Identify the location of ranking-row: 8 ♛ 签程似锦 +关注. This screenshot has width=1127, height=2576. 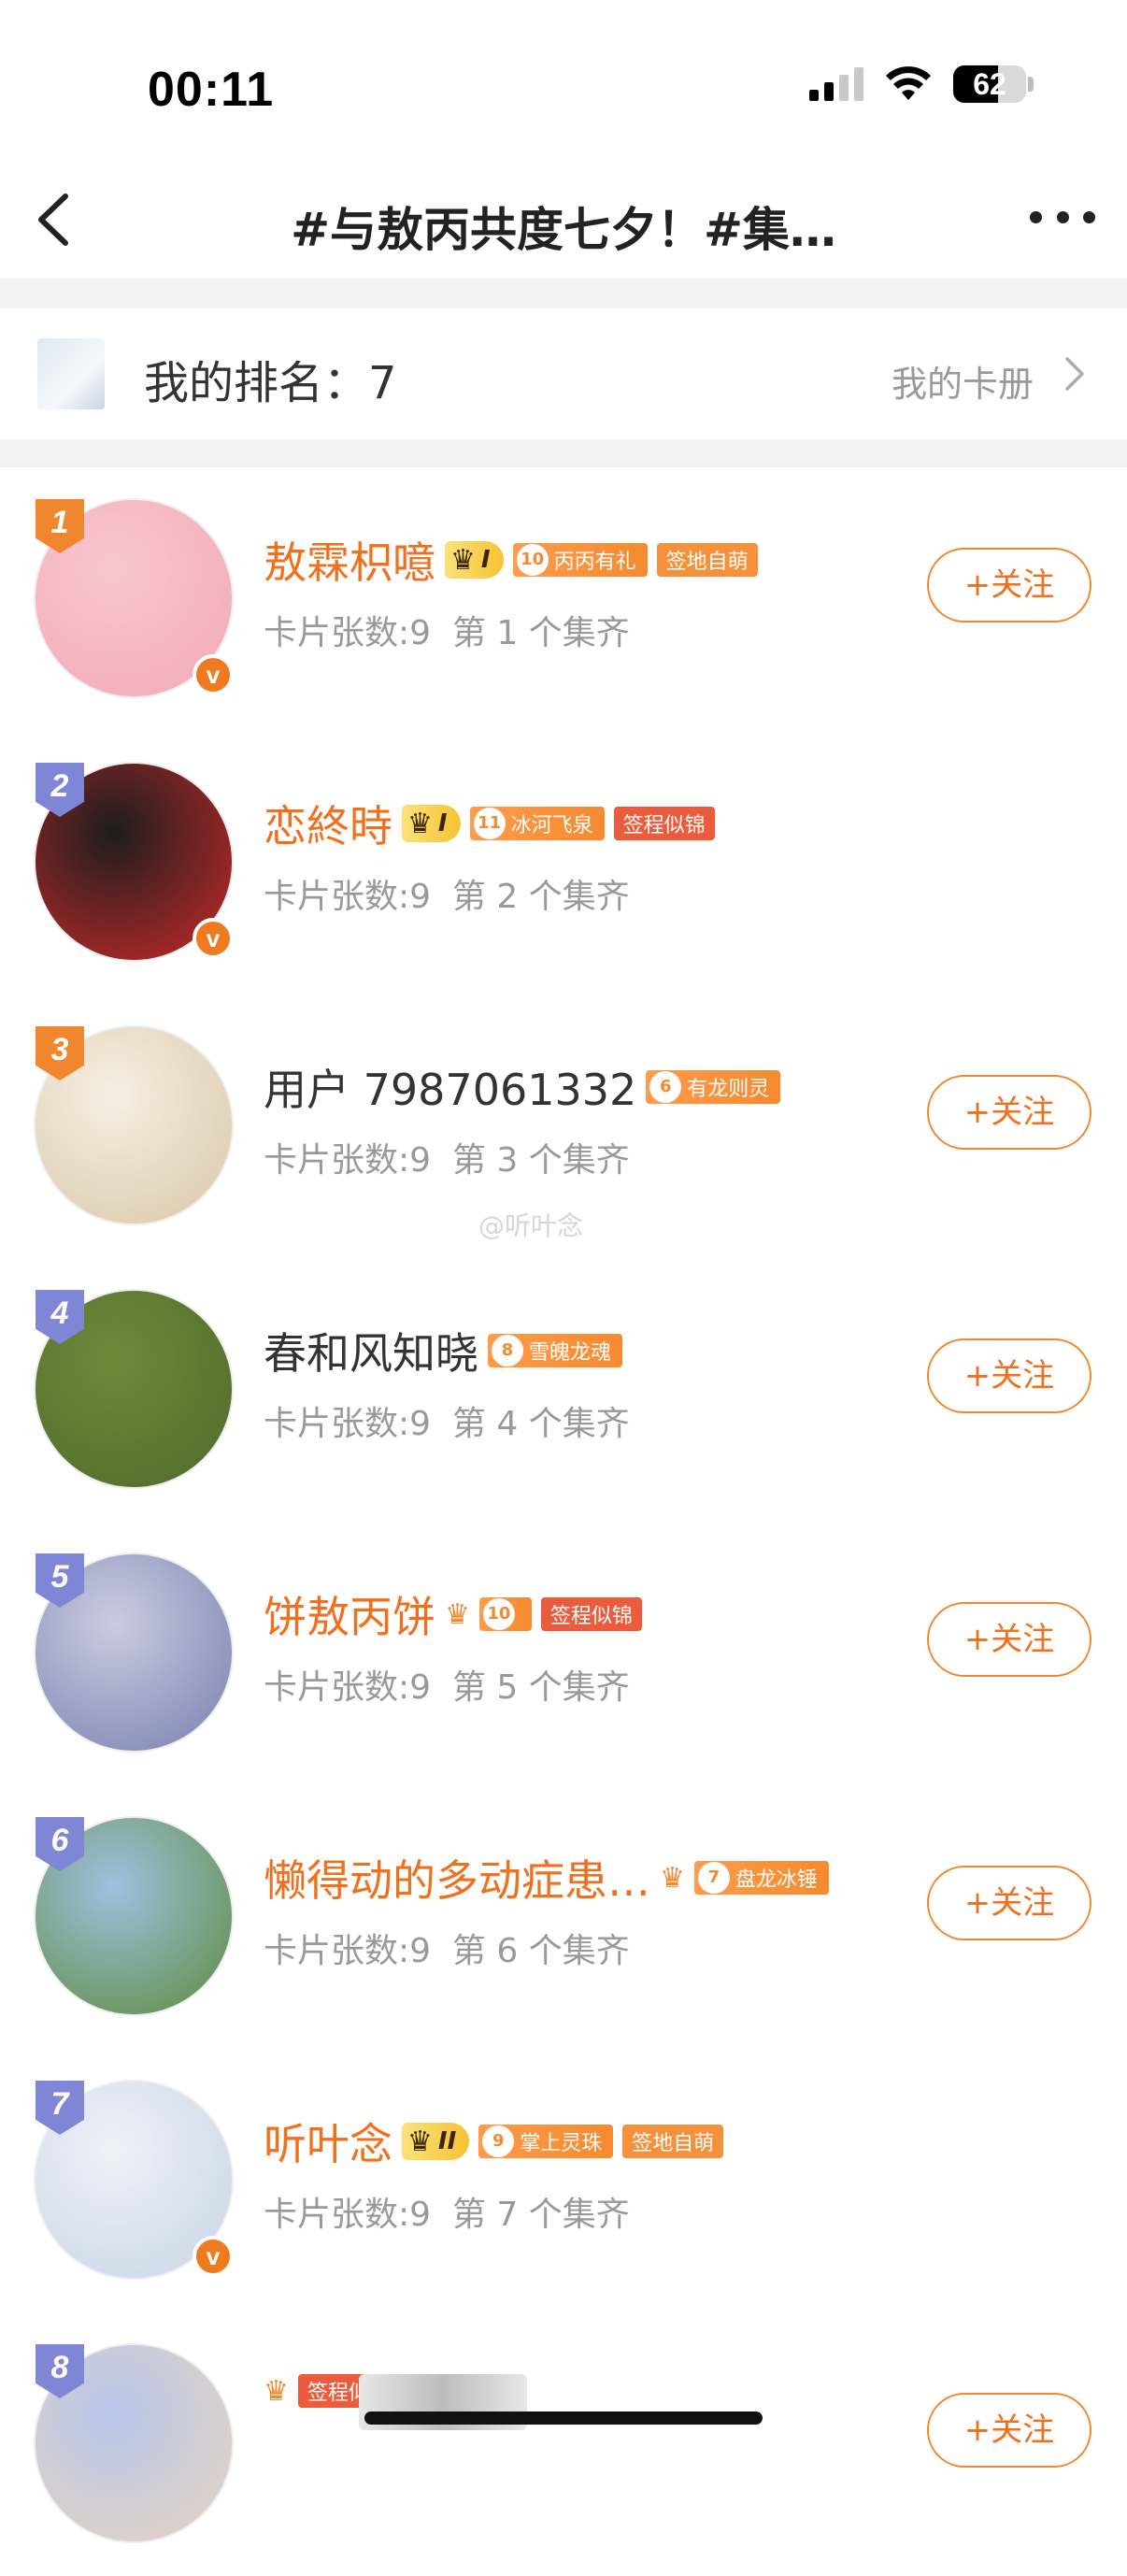
(563, 2444).